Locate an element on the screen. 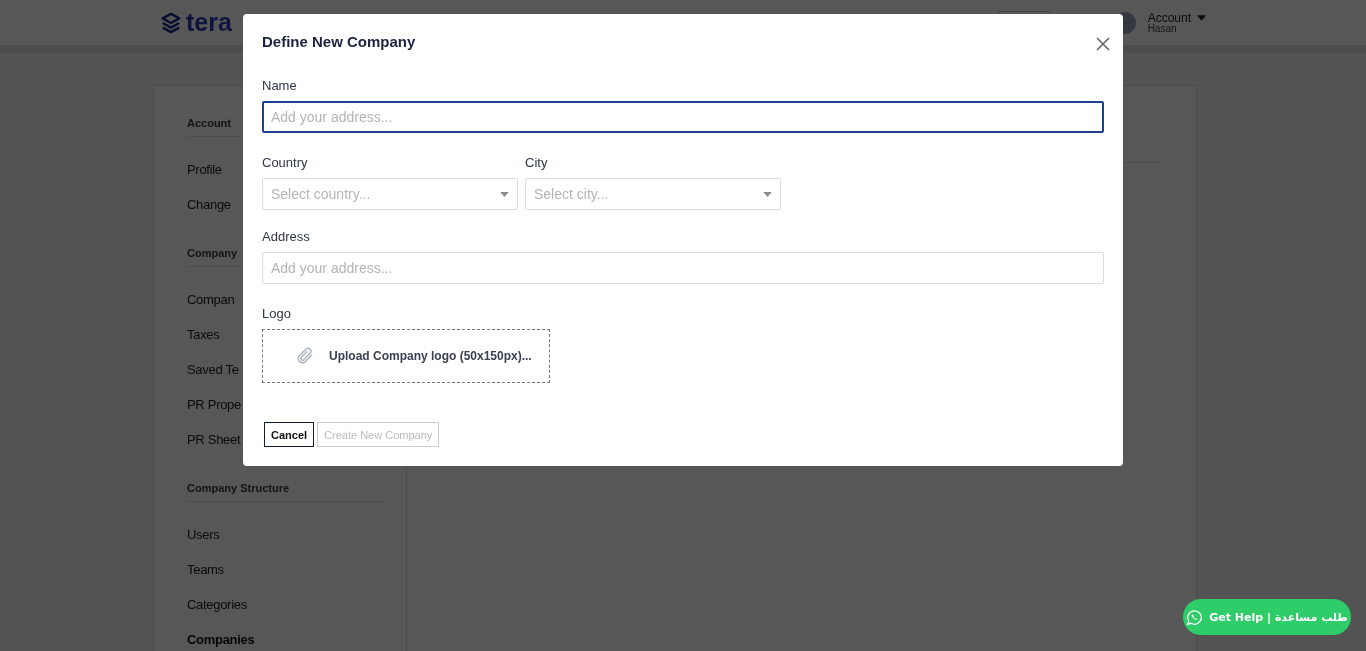  field-label: Country is located at coordinates (285, 163).